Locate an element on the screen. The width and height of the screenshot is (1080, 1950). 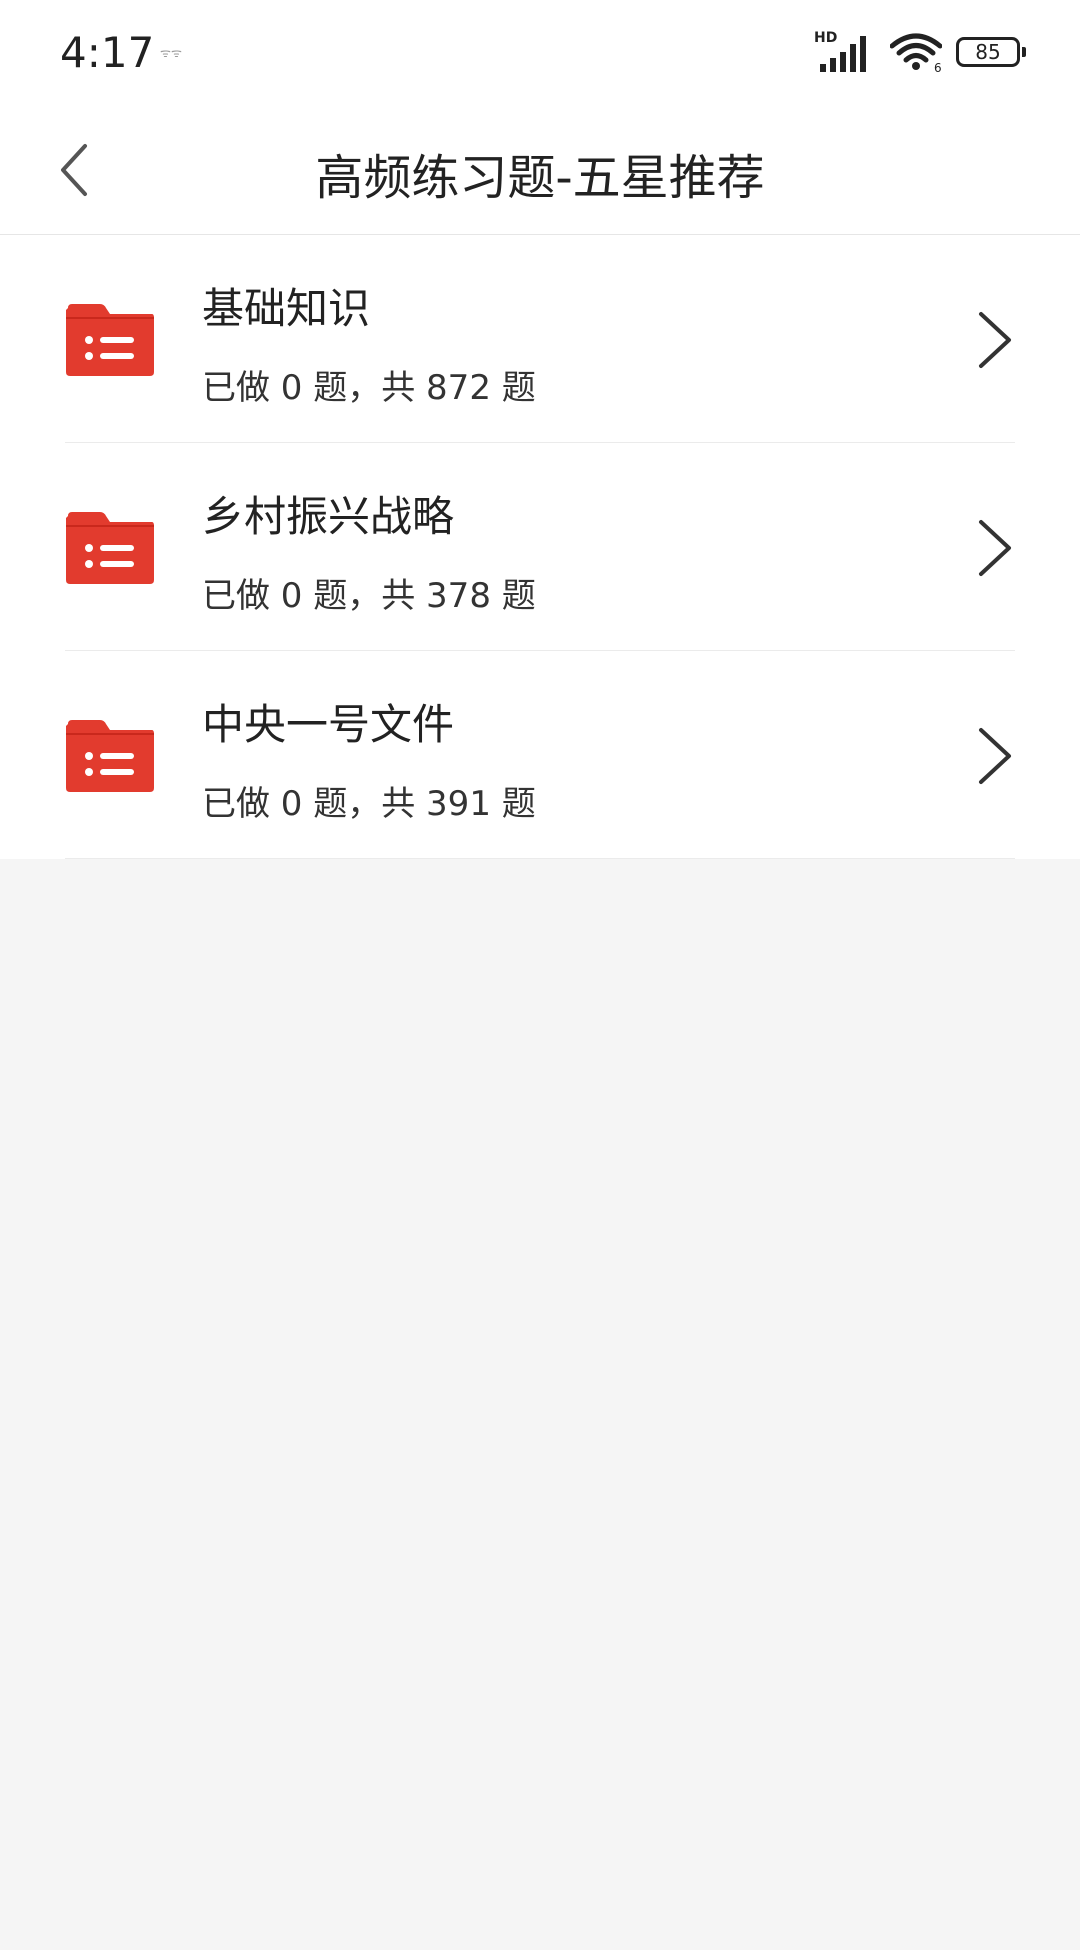
item-progress: 已做 0 题，共 391 题 is located at coordinates (369, 804).